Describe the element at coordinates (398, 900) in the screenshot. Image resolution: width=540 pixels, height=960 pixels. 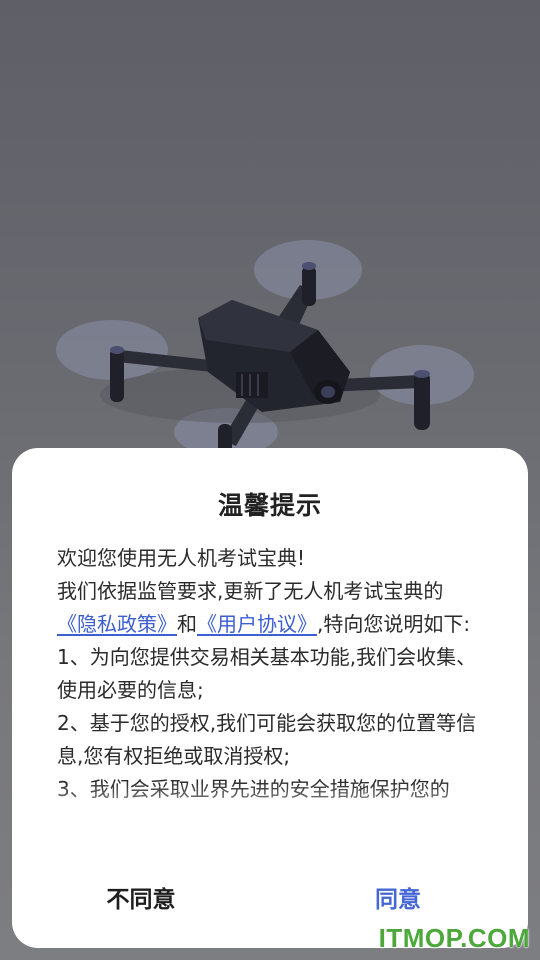
I see `agree-button: 同意` at that location.